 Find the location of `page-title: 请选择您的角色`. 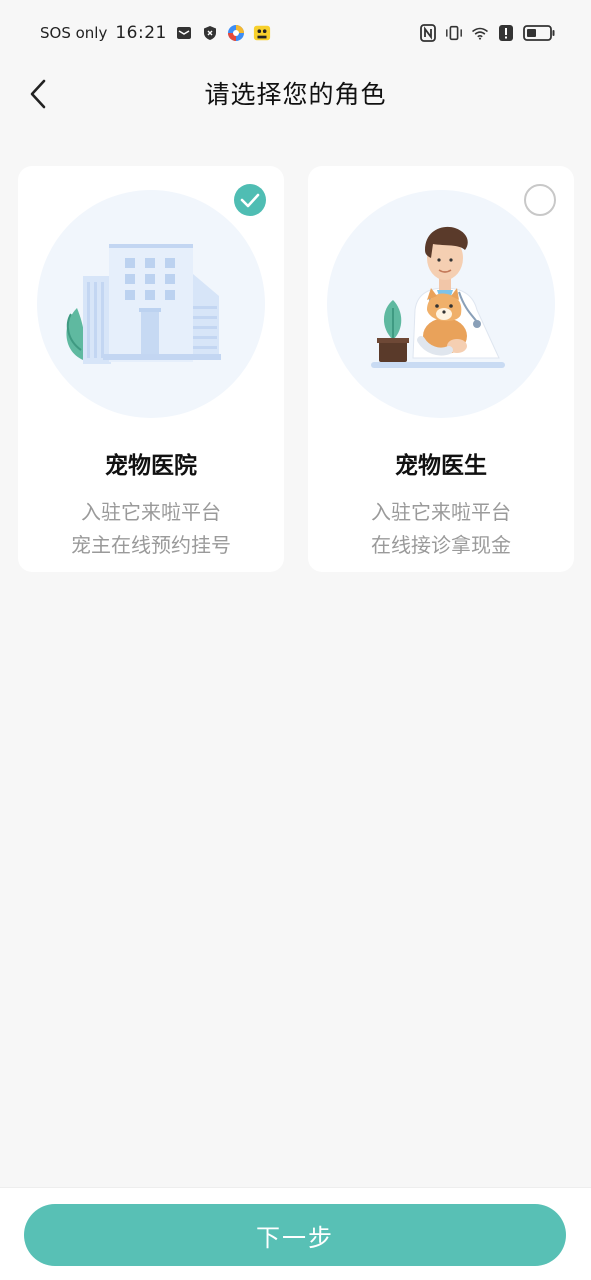

page-title: 请选择您的角色 is located at coordinates (295, 94).